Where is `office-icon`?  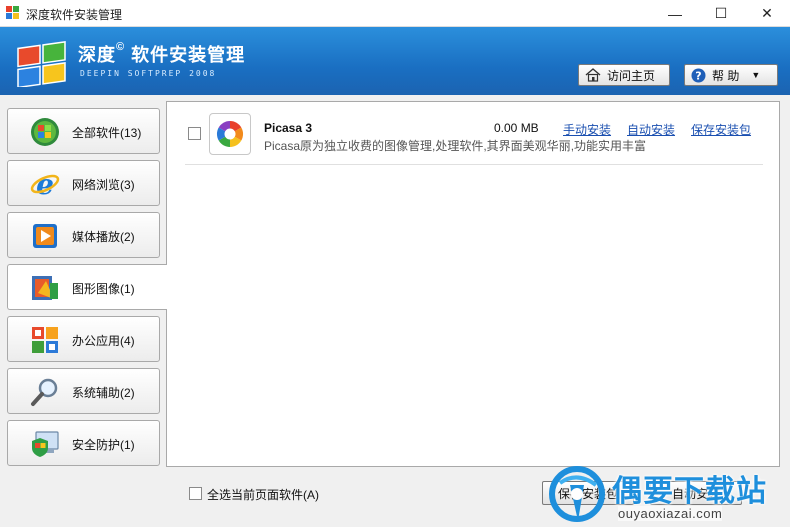
office-icon is located at coordinates (45, 340).